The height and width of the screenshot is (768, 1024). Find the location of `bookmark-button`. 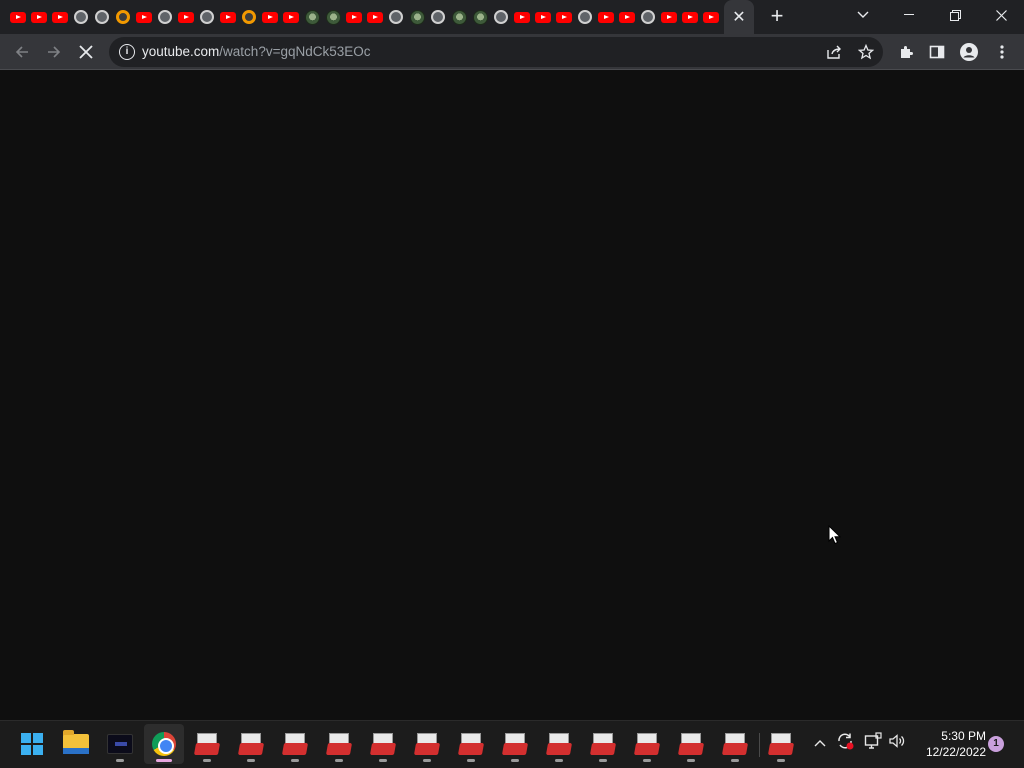

bookmark-button is located at coordinates (866, 52).